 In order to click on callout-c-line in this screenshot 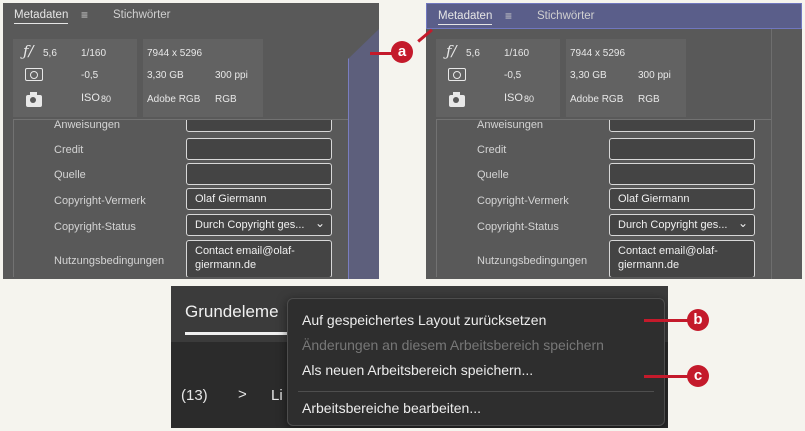, I will do `click(667, 376)`.